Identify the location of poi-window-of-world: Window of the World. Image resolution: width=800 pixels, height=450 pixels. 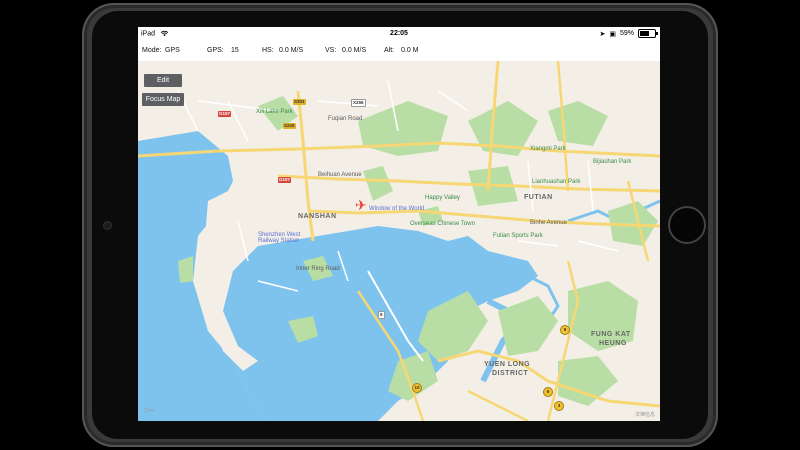
(397, 209).